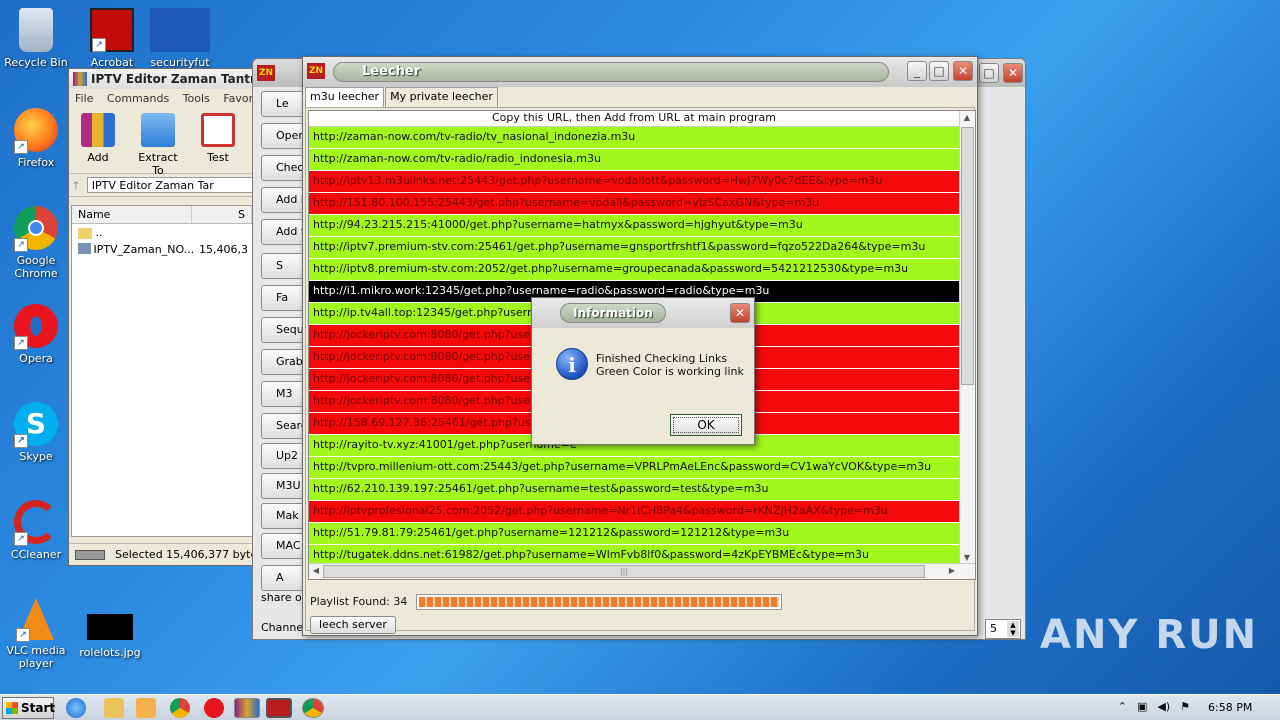  What do you see at coordinates (613, 313) in the screenshot?
I see `dialog-title: Information` at bounding box center [613, 313].